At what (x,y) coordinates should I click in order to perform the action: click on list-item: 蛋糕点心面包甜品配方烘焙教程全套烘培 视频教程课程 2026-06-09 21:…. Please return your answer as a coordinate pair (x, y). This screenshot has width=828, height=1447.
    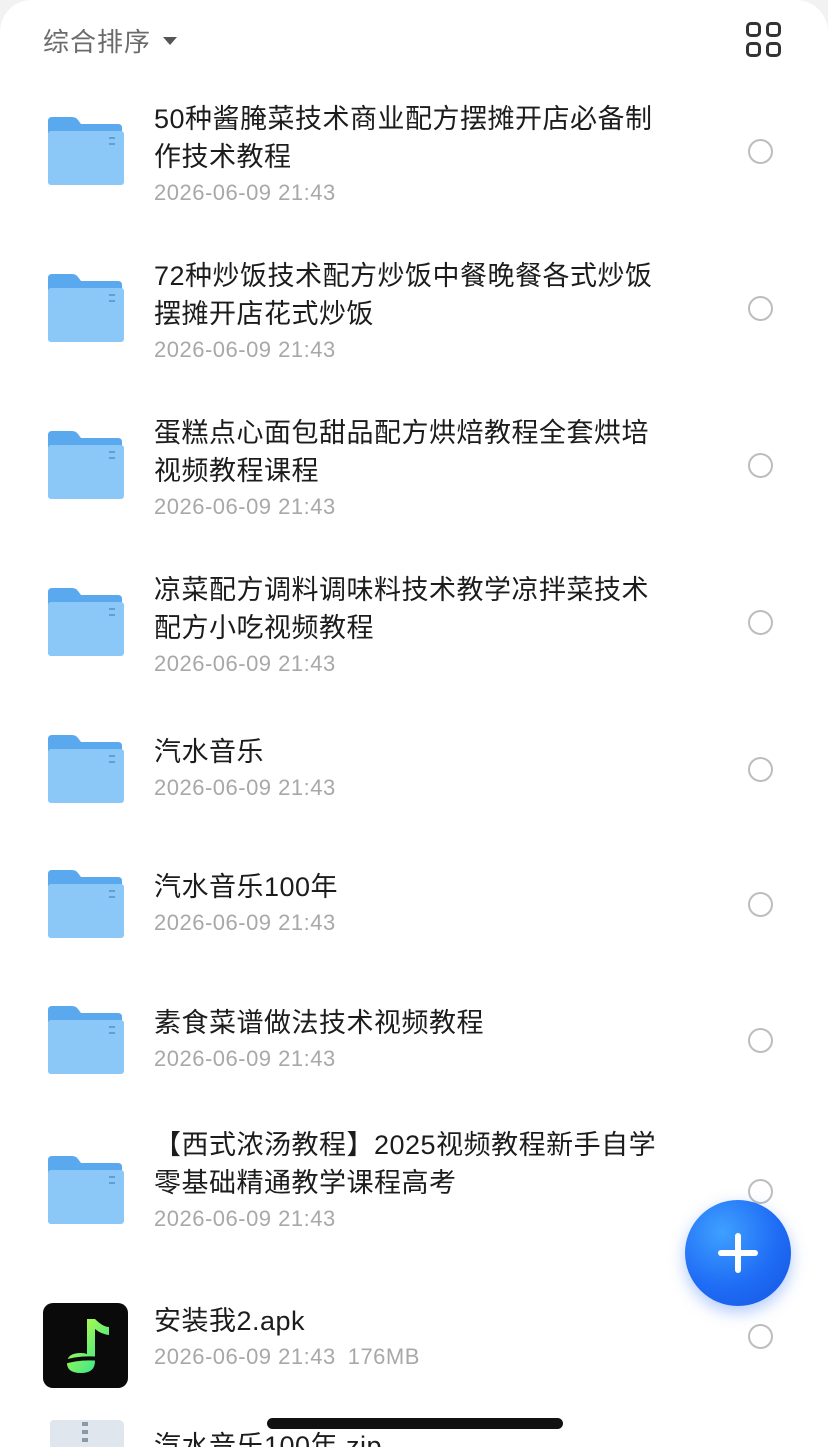
    Looking at the image, I should click on (414, 472).